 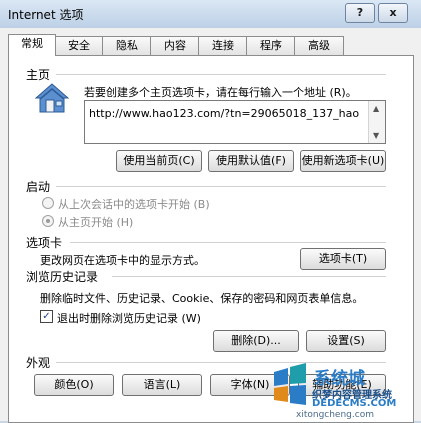 What do you see at coordinates (96, 222) in the screenshot?
I see `radio-home-page-label: 从主页开始 (H)` at bounding box center [96, 222].